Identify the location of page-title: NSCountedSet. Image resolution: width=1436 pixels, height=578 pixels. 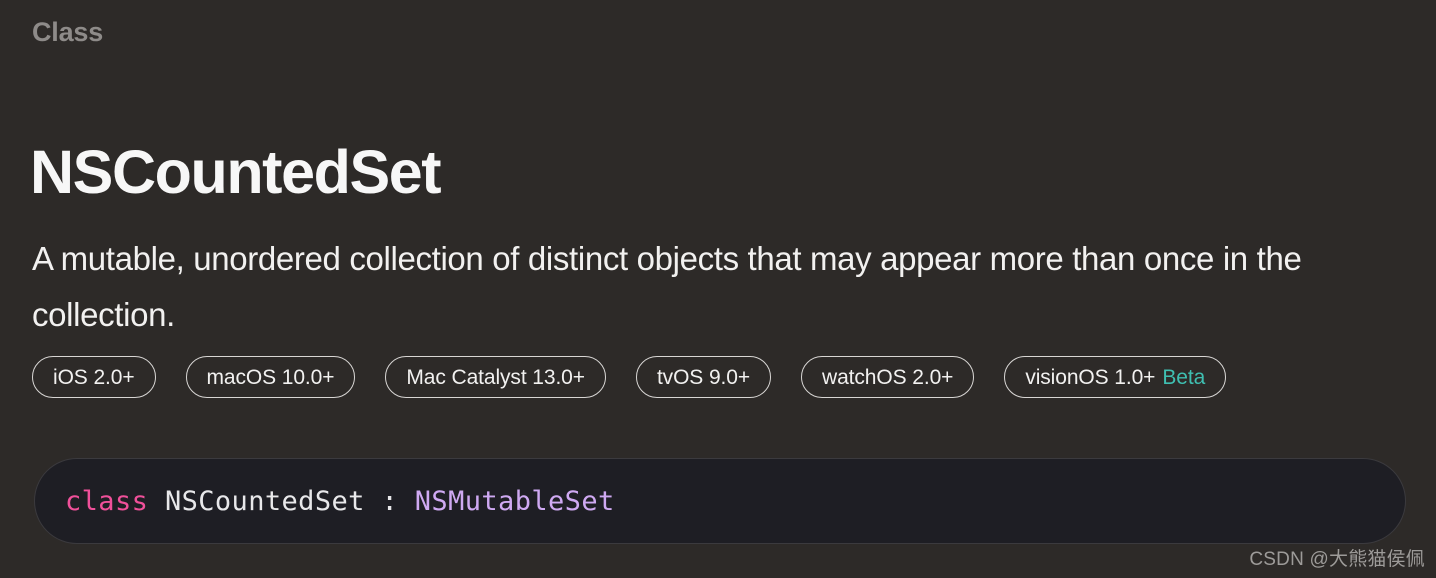
(236, 171).